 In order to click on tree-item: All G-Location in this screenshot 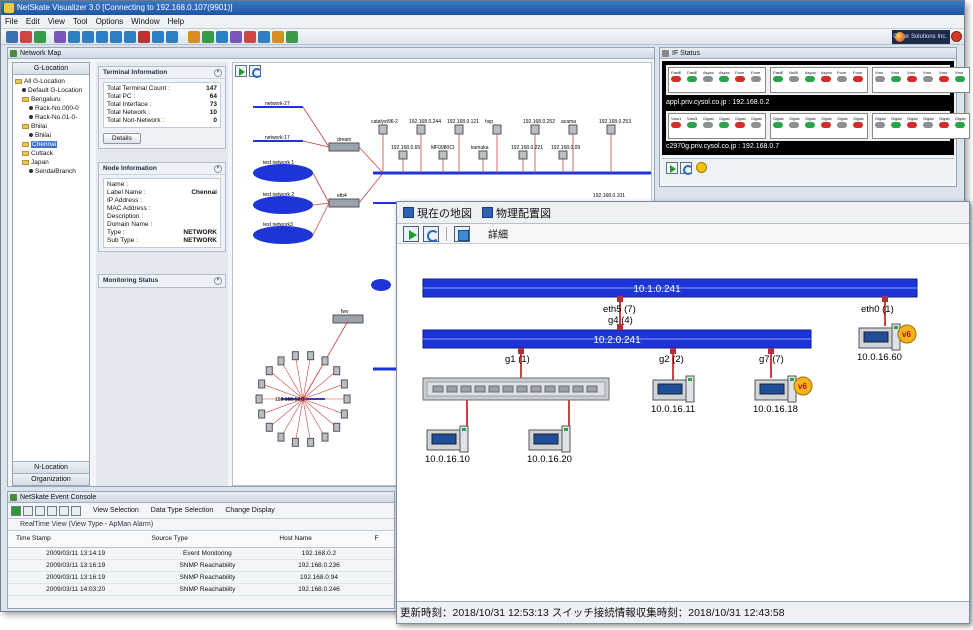, I will do `click(52, 81)`.